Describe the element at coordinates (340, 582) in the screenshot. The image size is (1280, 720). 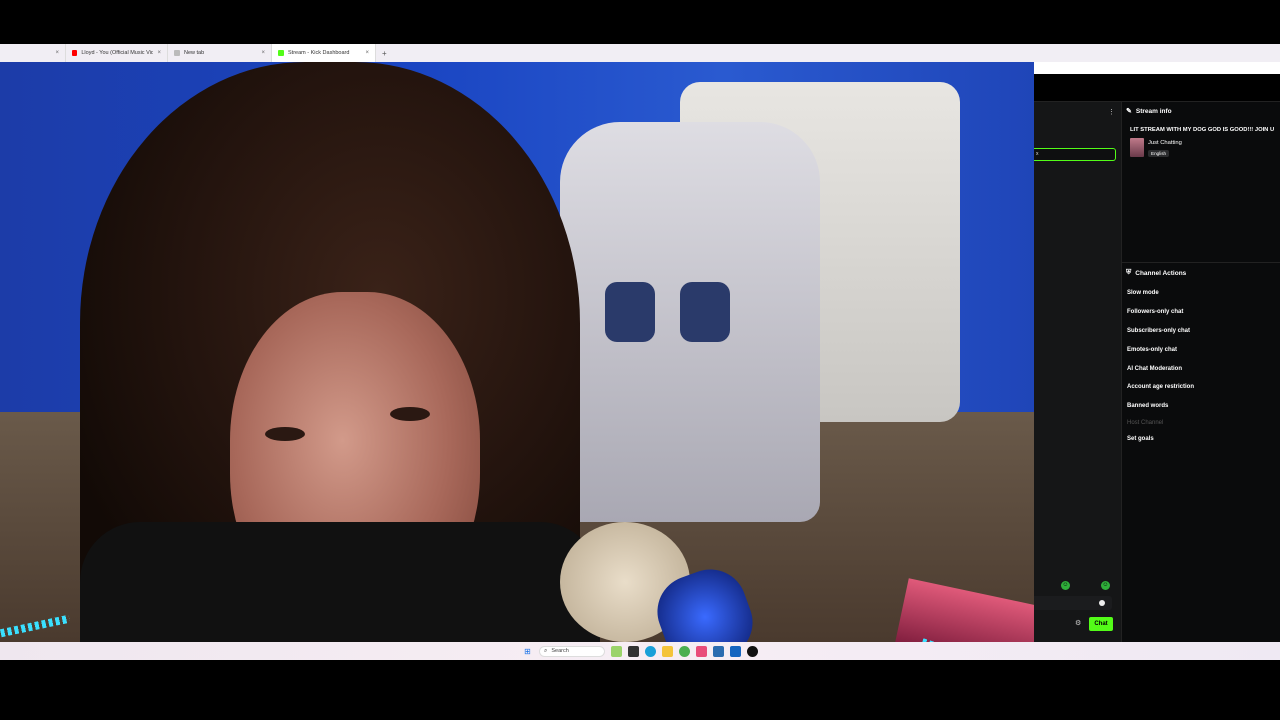
I see `video-person-shirt` at that location.